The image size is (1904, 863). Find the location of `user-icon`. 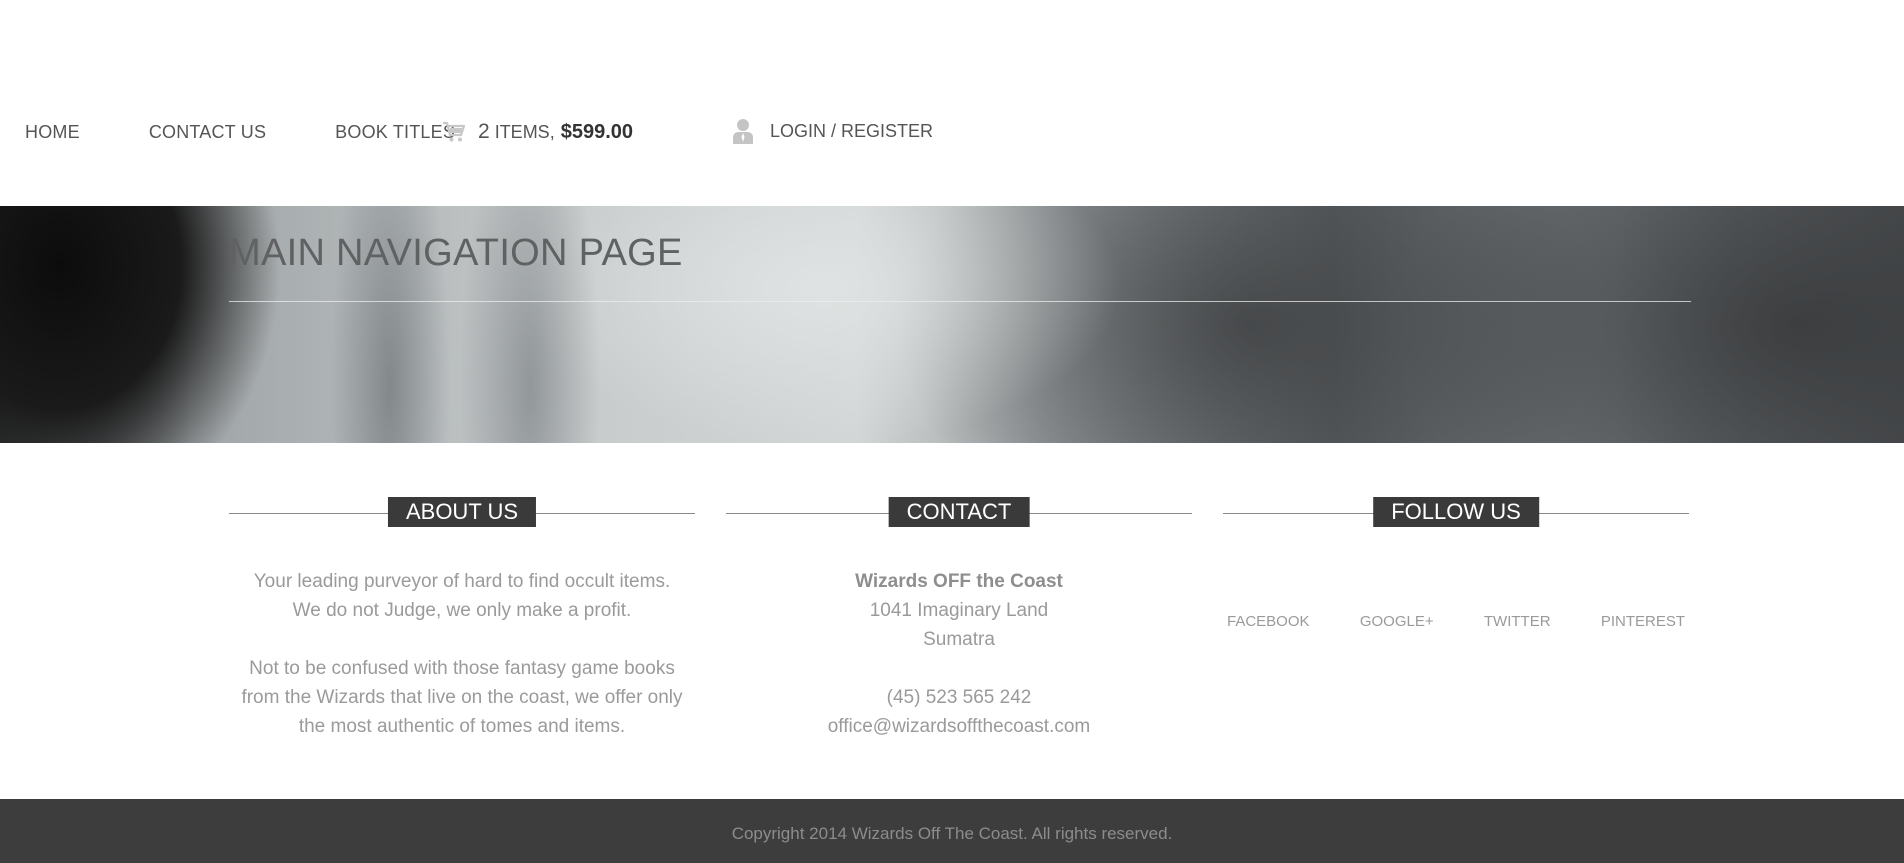

user-icon is located at coordinates (743, 131).